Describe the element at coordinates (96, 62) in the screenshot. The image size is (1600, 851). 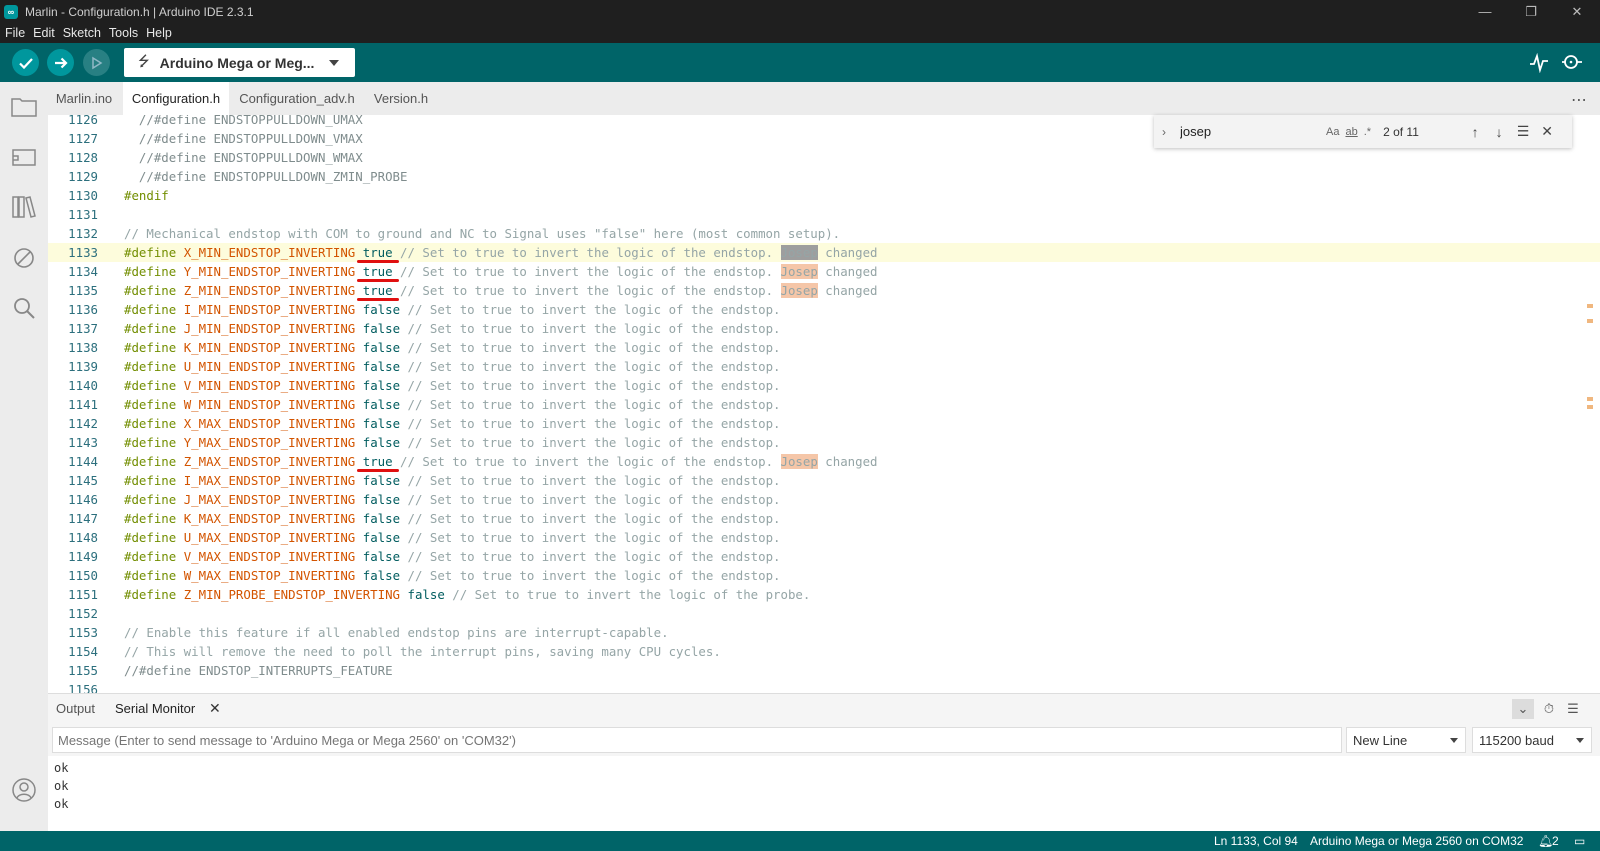
I see `debug-button` at that location.